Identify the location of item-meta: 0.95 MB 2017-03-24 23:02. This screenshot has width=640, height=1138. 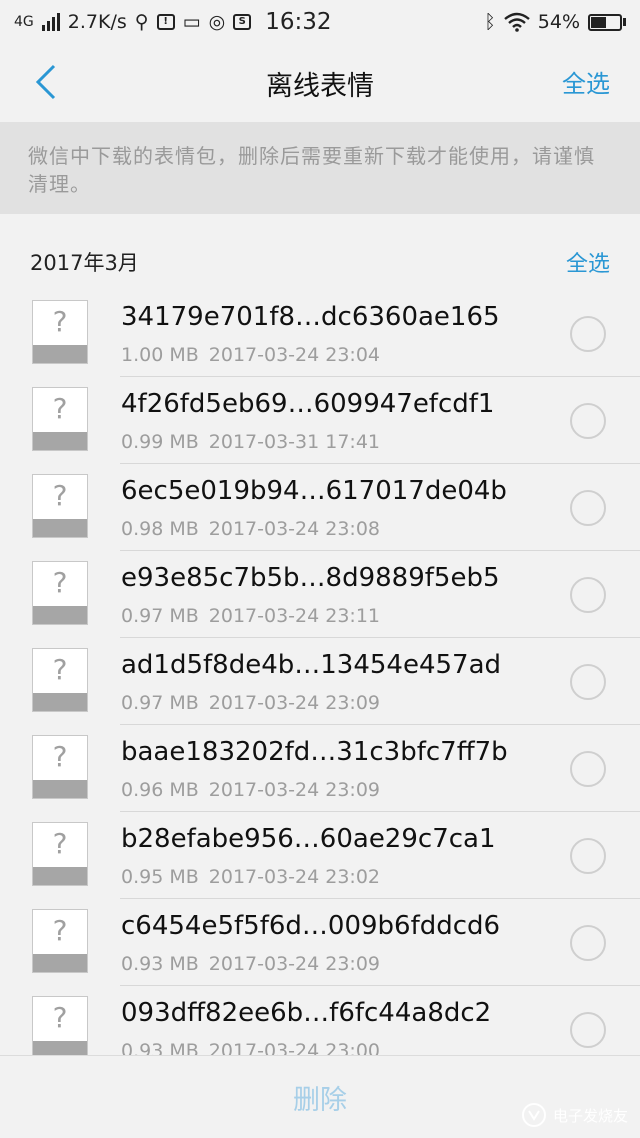
(250, 877).